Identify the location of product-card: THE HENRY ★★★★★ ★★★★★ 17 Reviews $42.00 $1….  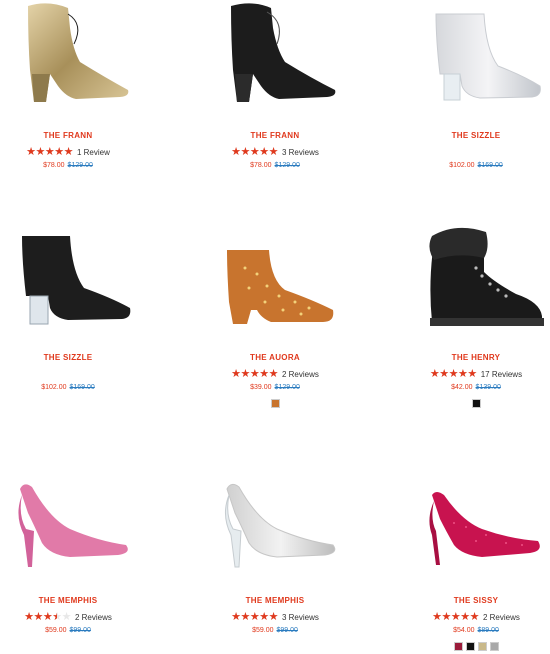
(473, 315).